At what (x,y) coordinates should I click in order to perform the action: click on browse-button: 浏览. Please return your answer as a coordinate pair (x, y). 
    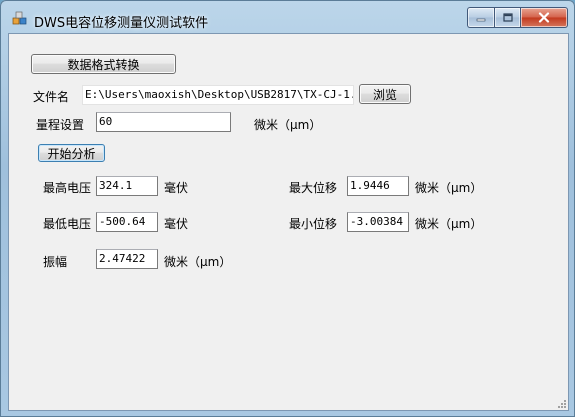
    Looking at the image, I should click on (385, 94).